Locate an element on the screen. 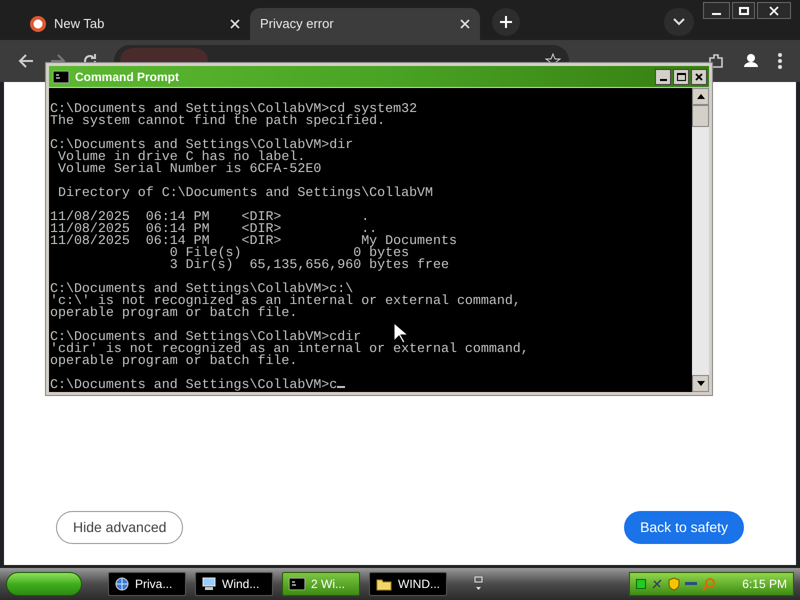  window-title: Command Prompt is located at coordinates (127, 77).